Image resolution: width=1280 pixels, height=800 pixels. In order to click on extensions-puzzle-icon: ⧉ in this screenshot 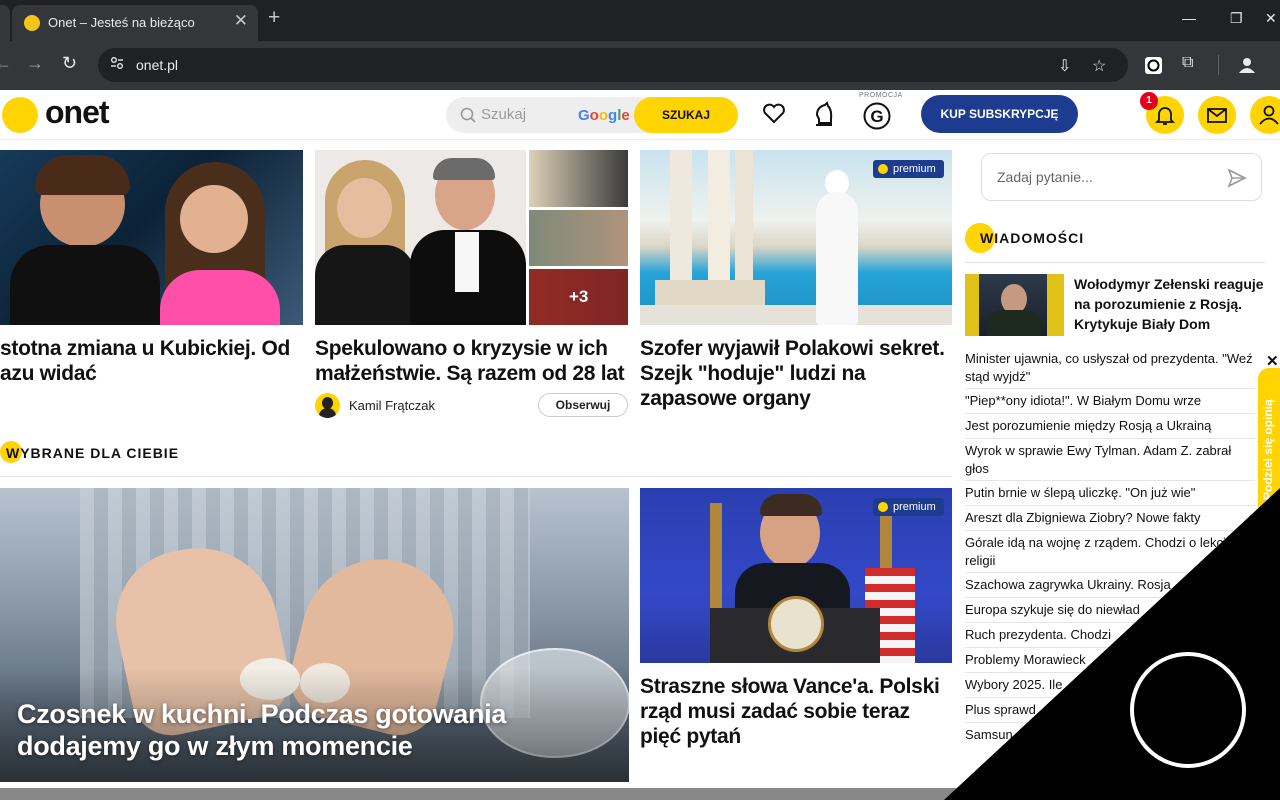, I will do `click(1187, 63)`.